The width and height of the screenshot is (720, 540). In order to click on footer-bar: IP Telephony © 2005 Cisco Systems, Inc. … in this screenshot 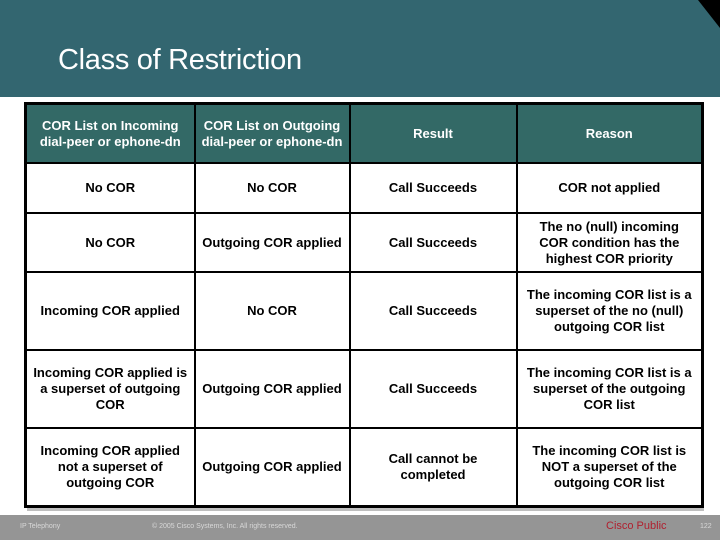, I will do `click(360, 527)`.